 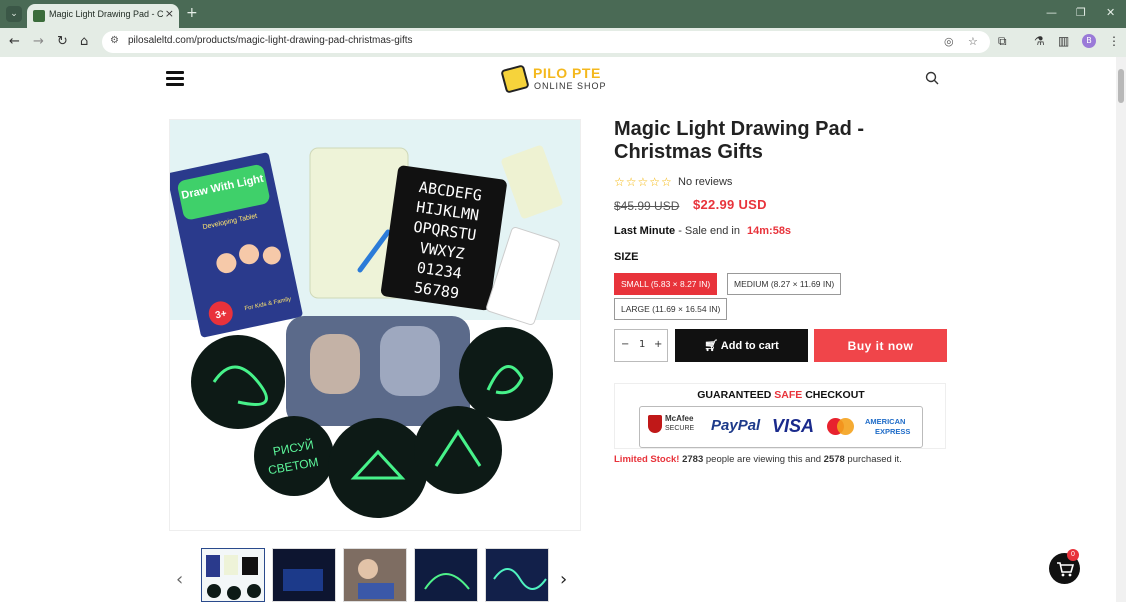 I want to click on buy-now-button: Buy it now, so click(x=880, y=345).